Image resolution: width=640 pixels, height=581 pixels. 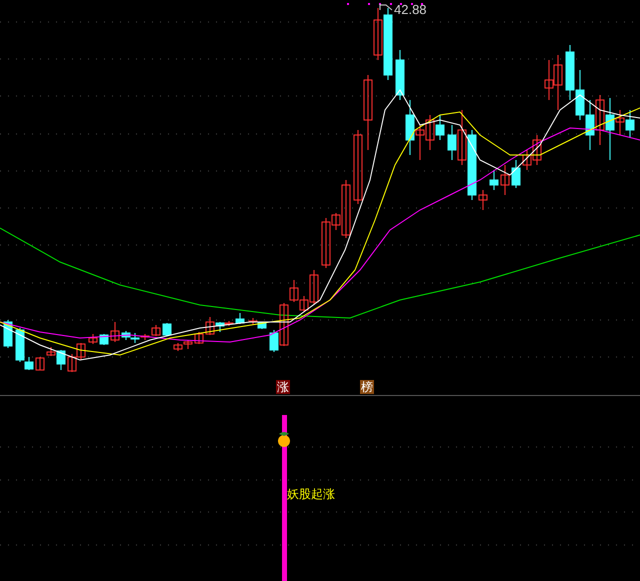 I want to click on signal-label: 妖股起涨, so click(x=311, y=494).